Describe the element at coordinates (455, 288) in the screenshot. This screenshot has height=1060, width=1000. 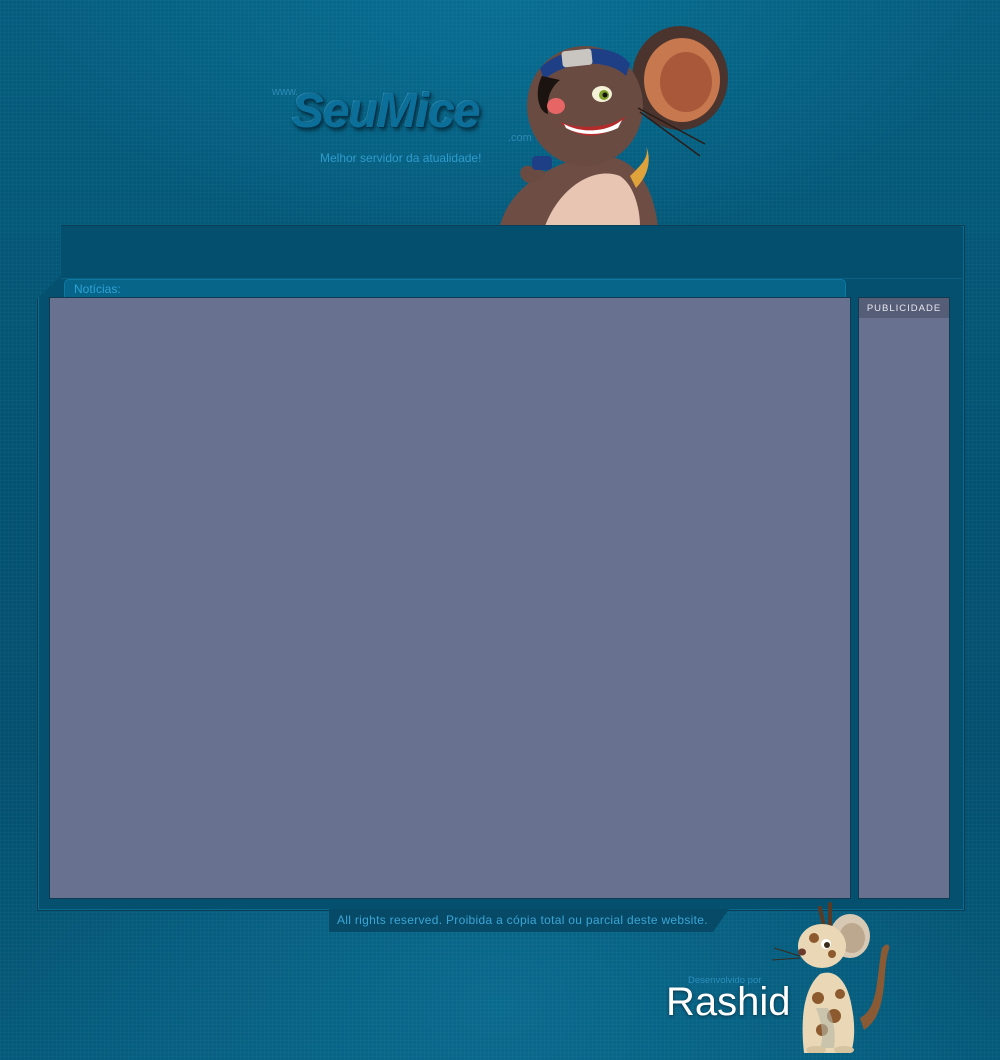
I see `news-tab` at that location.